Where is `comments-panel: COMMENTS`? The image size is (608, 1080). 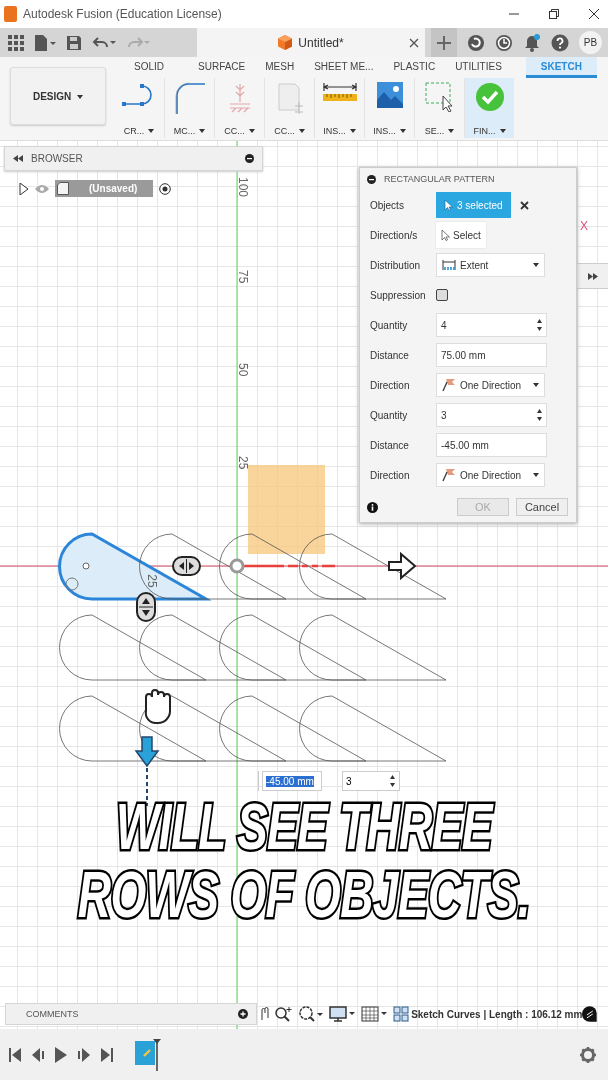 comments-panel: COMMENTS is located at coordinates (131, 1014).